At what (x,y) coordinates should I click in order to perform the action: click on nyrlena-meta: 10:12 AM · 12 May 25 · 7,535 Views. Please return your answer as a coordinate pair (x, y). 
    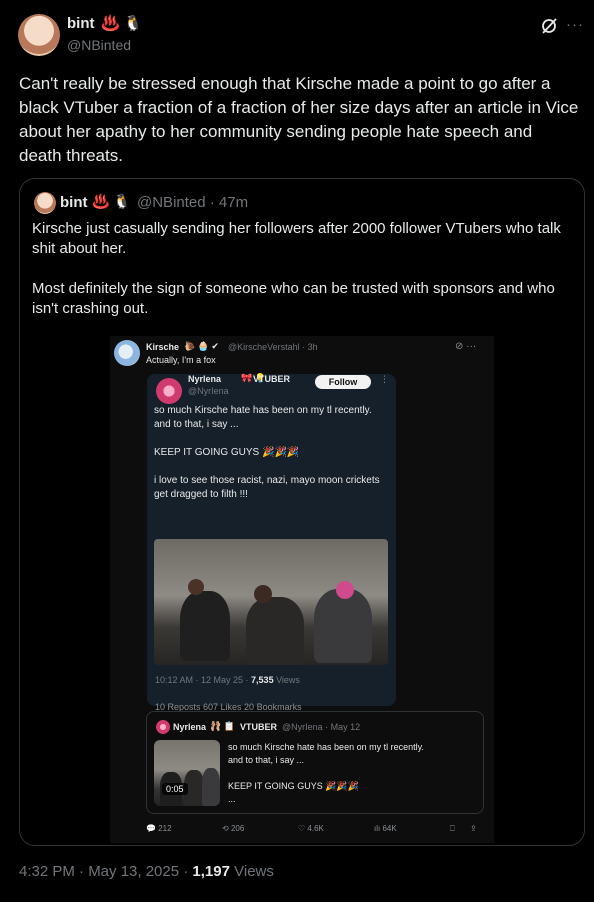
    Looking at the image, I should click on (227, 680).